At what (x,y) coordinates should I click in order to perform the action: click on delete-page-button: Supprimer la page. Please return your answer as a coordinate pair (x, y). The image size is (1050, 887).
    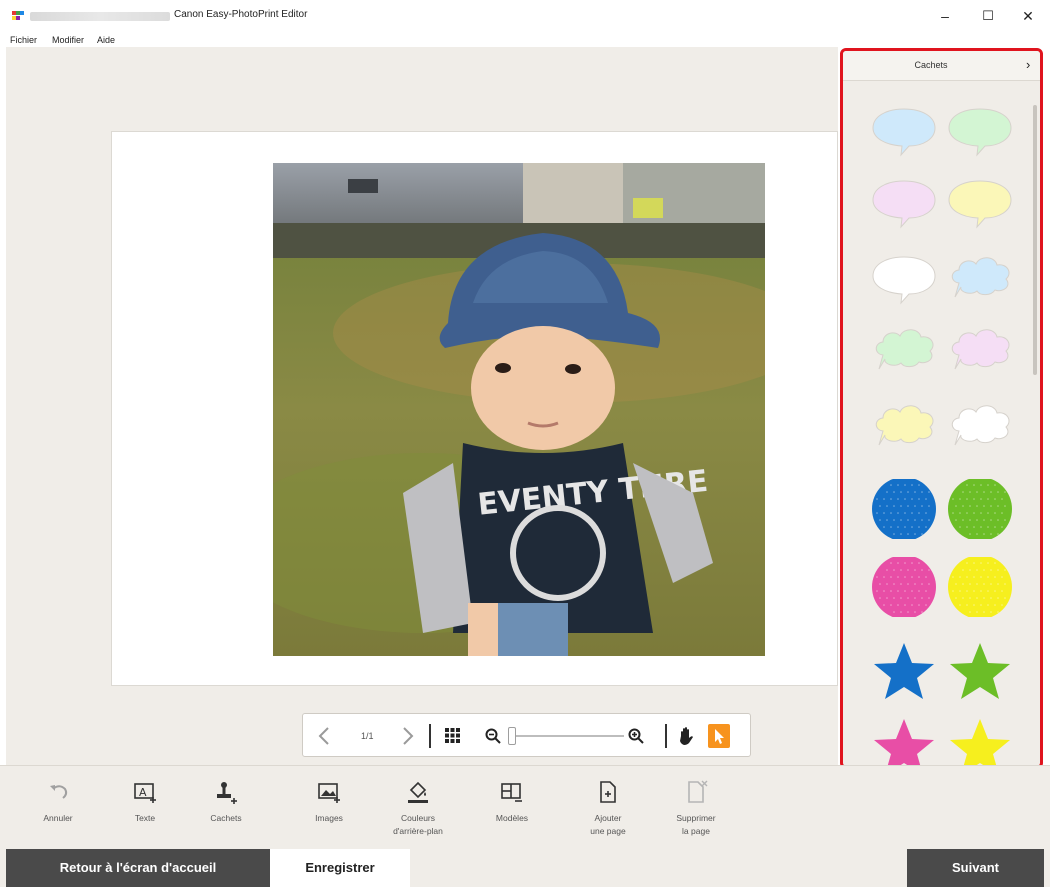
    Looking at the image, I should click on (696, 808).